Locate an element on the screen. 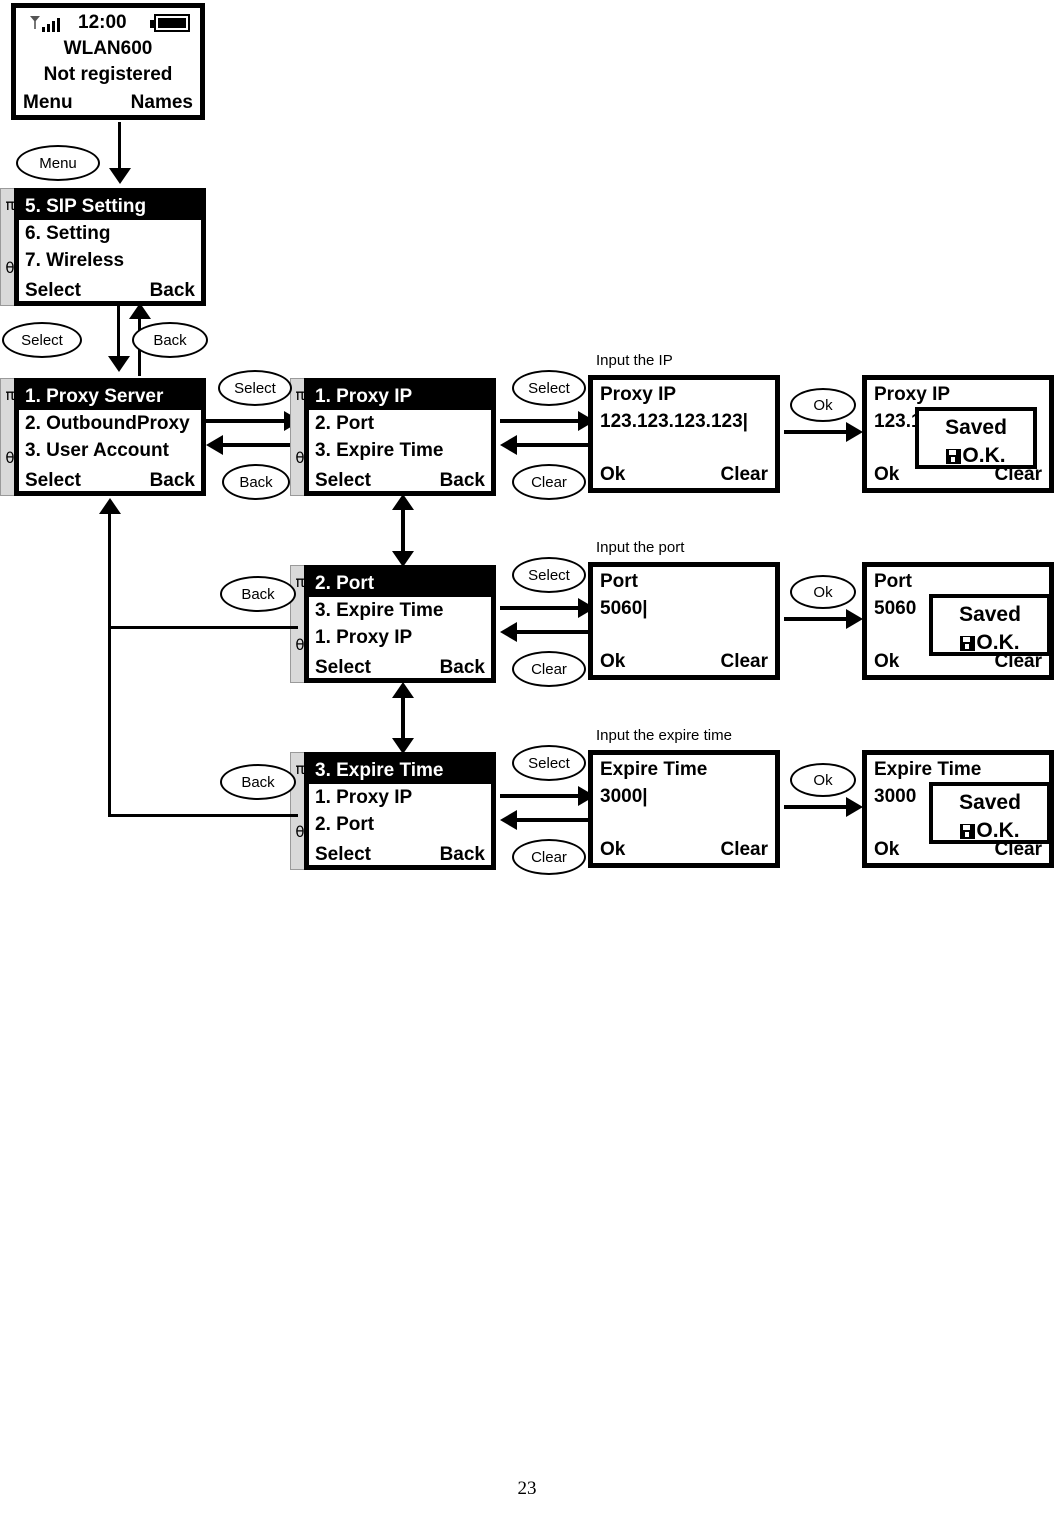 The height and width of the screenshot is (1520, 1054). key-ok-expire-label: Ok is located at coordinates (823, 780).